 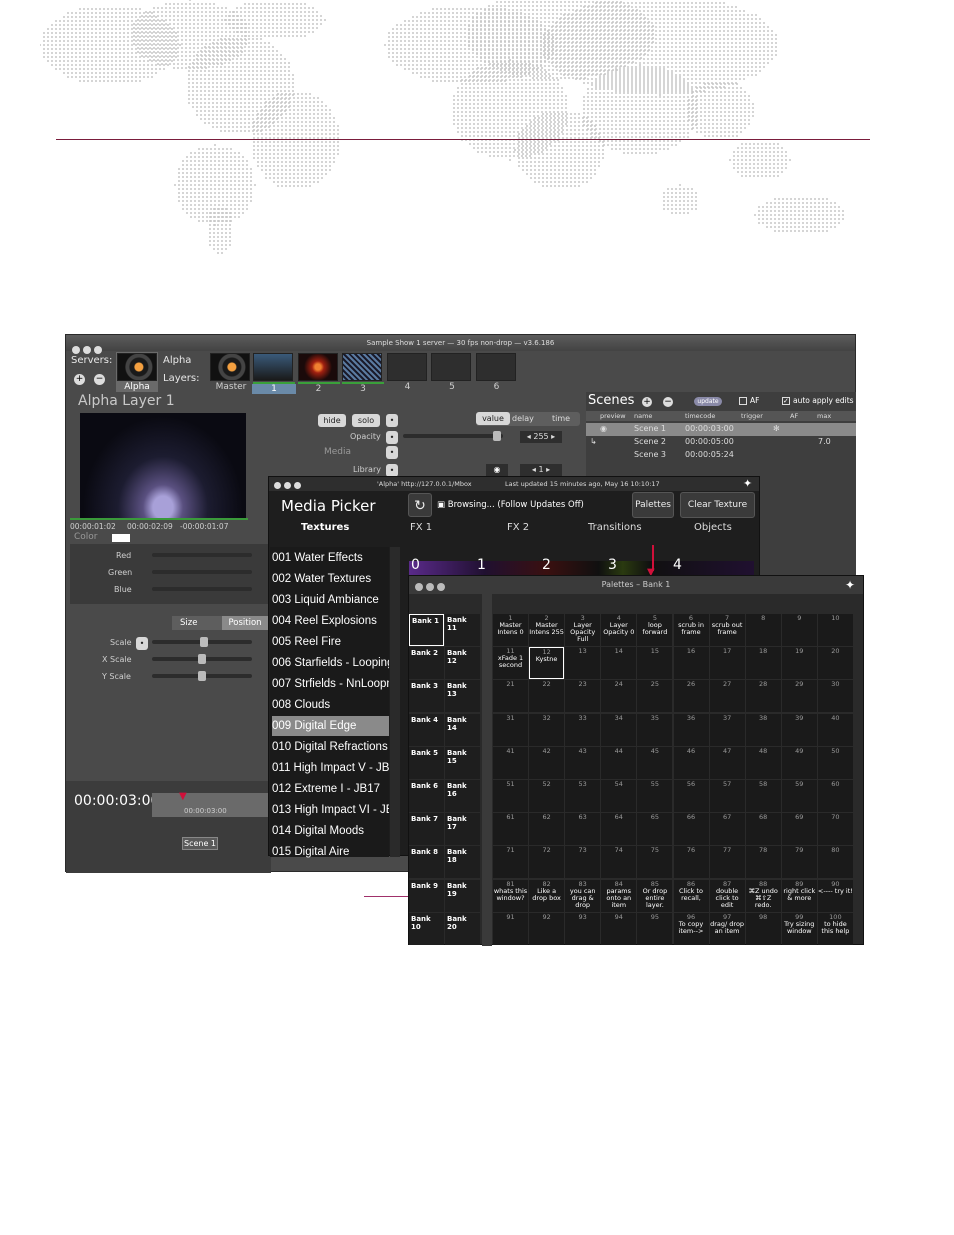 What do you see at coordinates (835, 696) in the screenshot?
I see `palette-cell: 30` at bounding box center [835, 696].